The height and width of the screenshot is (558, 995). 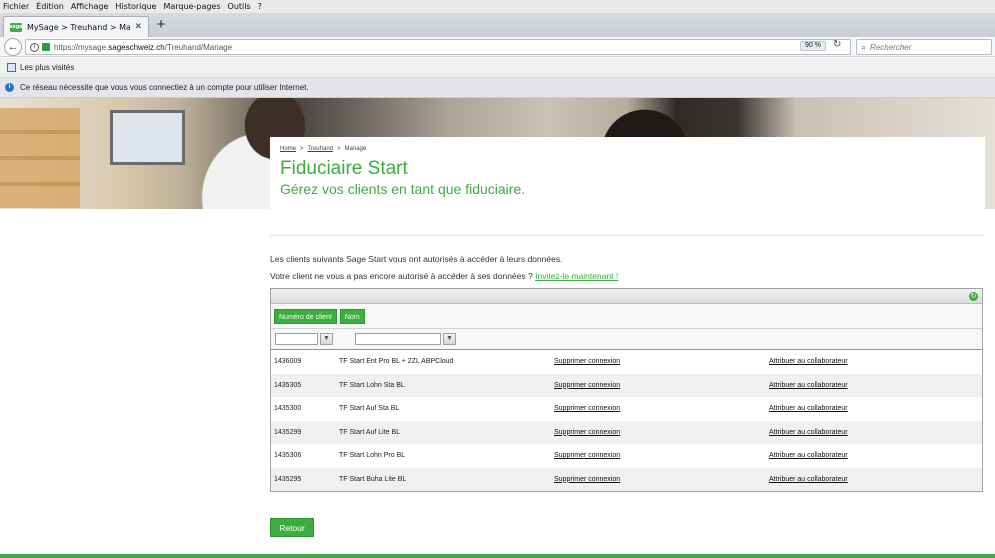 What do you see at coordinates (627, 235) in the screenshot?
I see `divider` at bounding box center [627, 235].